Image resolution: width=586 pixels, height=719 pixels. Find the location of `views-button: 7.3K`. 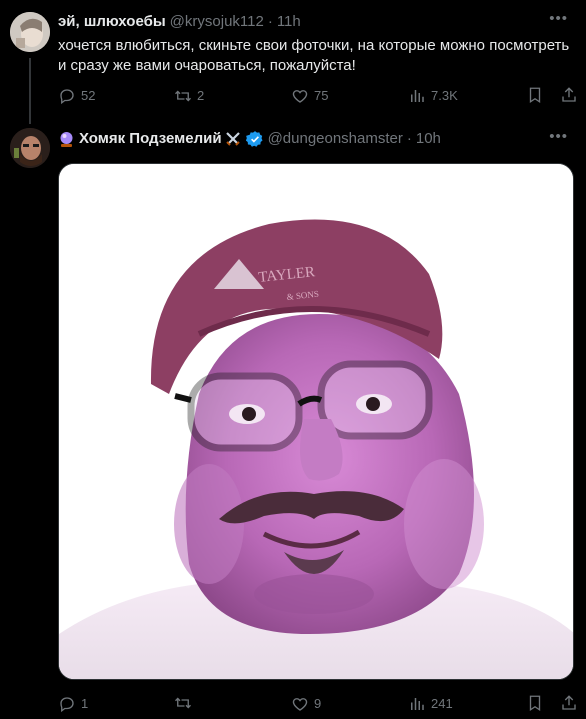

views-button: 7.3K is located at coordinates (433, 96).